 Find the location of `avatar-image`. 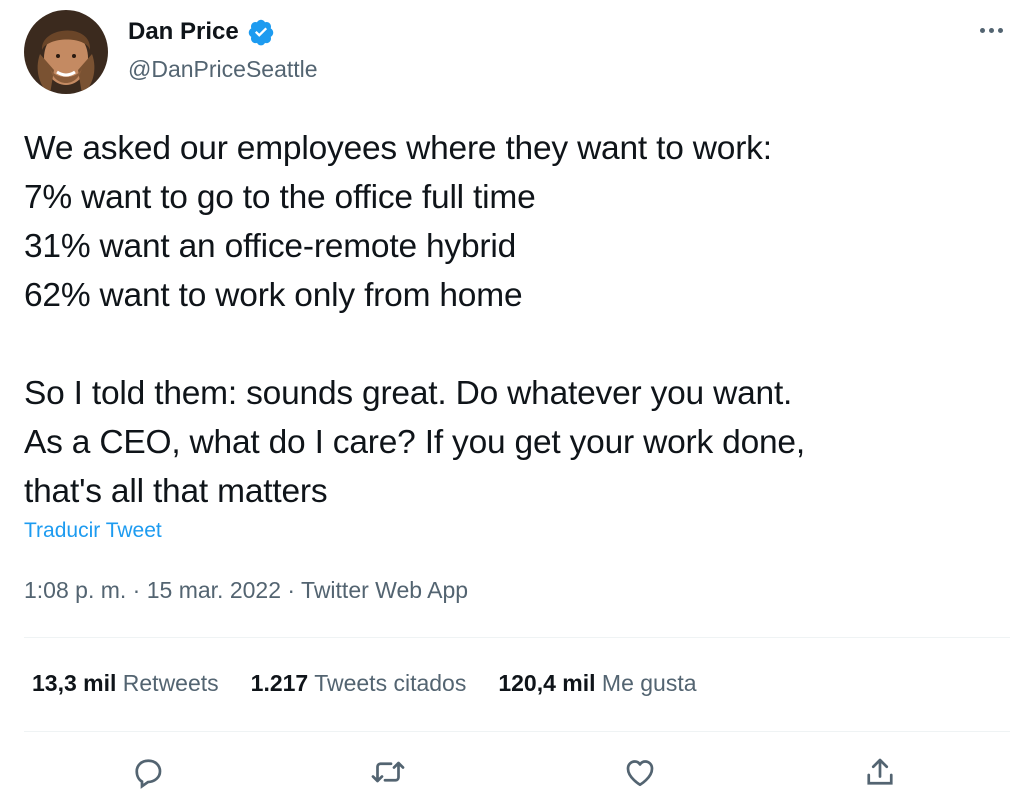

avatar-image is located at coordinates (66, 52).